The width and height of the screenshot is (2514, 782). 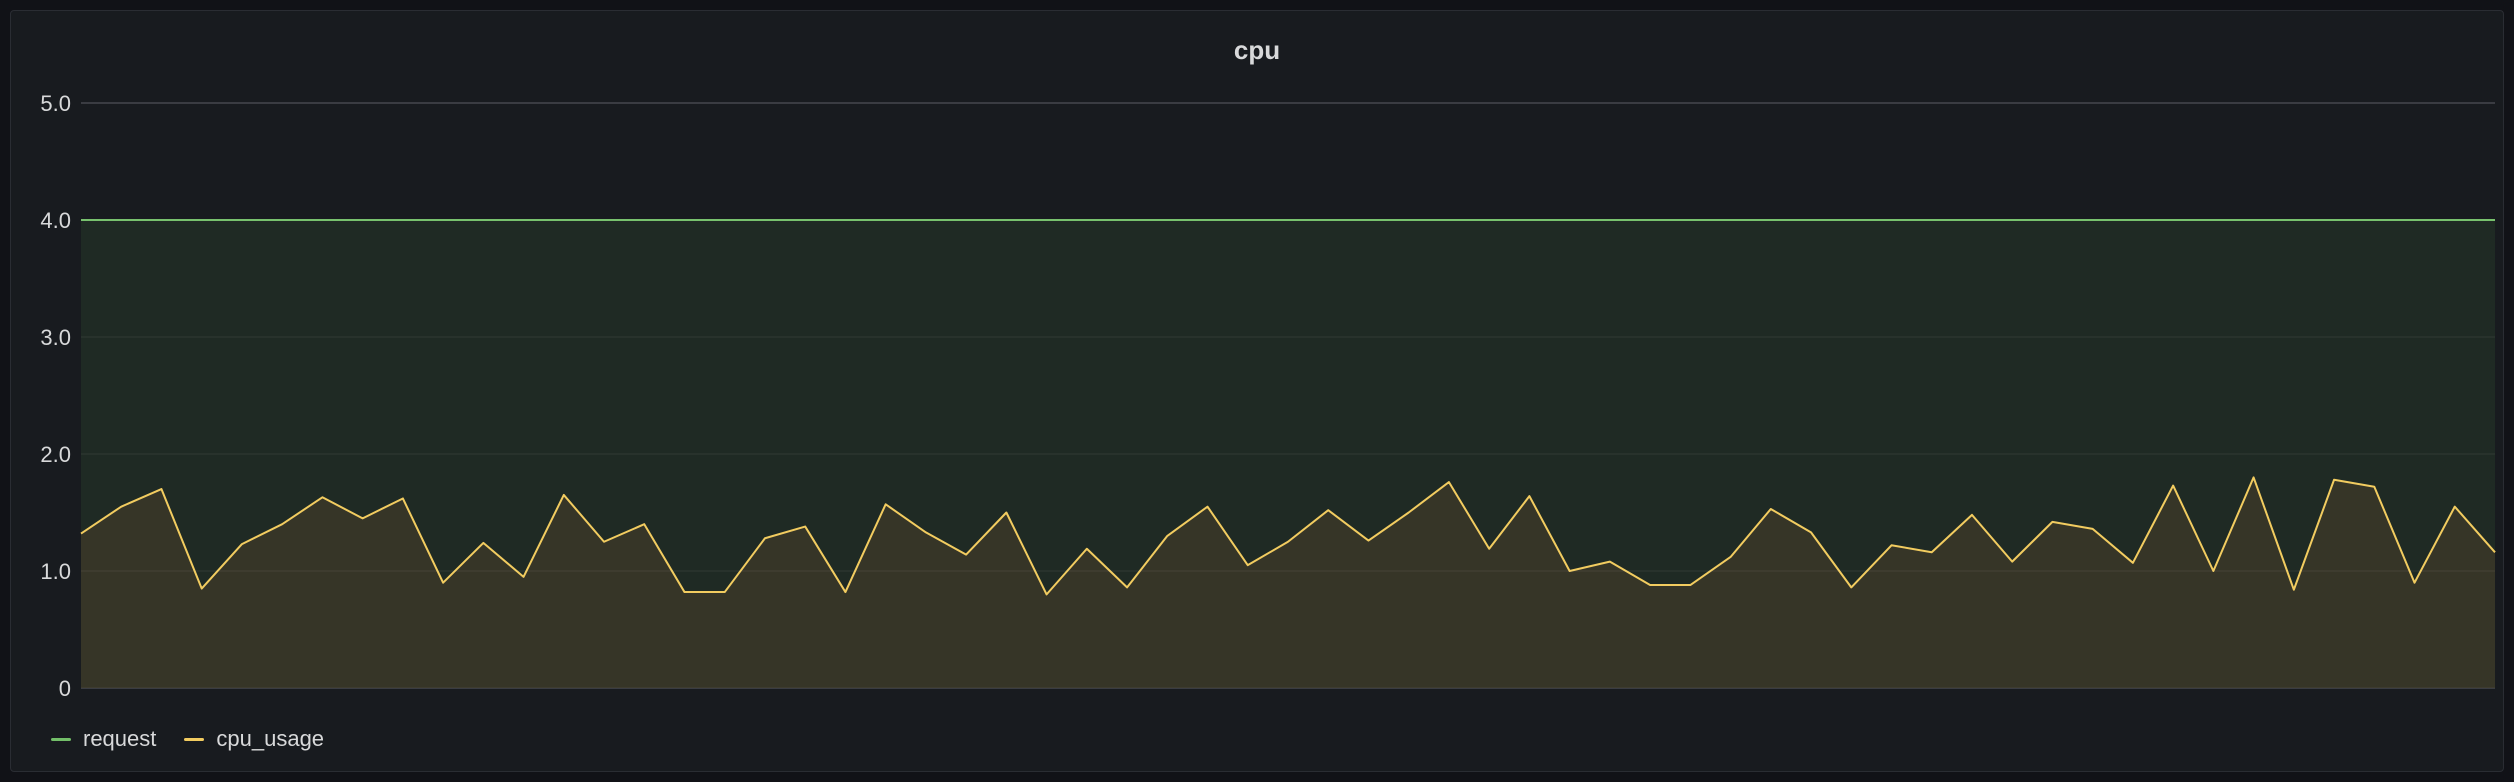 I want to click on legend-item-request: request, so click(x=103, y=739).